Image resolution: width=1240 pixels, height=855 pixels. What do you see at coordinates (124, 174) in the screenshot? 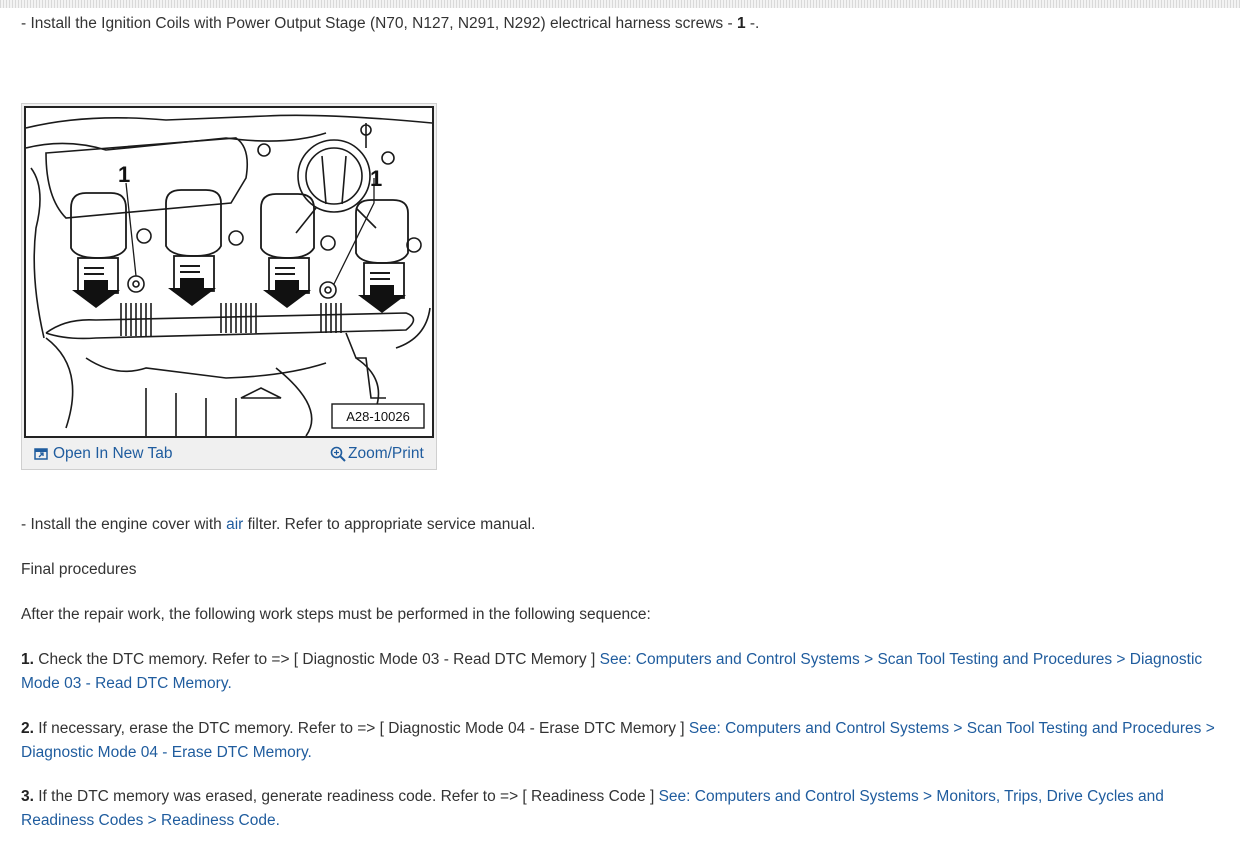
I see `callout-left: 1` at bounding box center [124, 174].